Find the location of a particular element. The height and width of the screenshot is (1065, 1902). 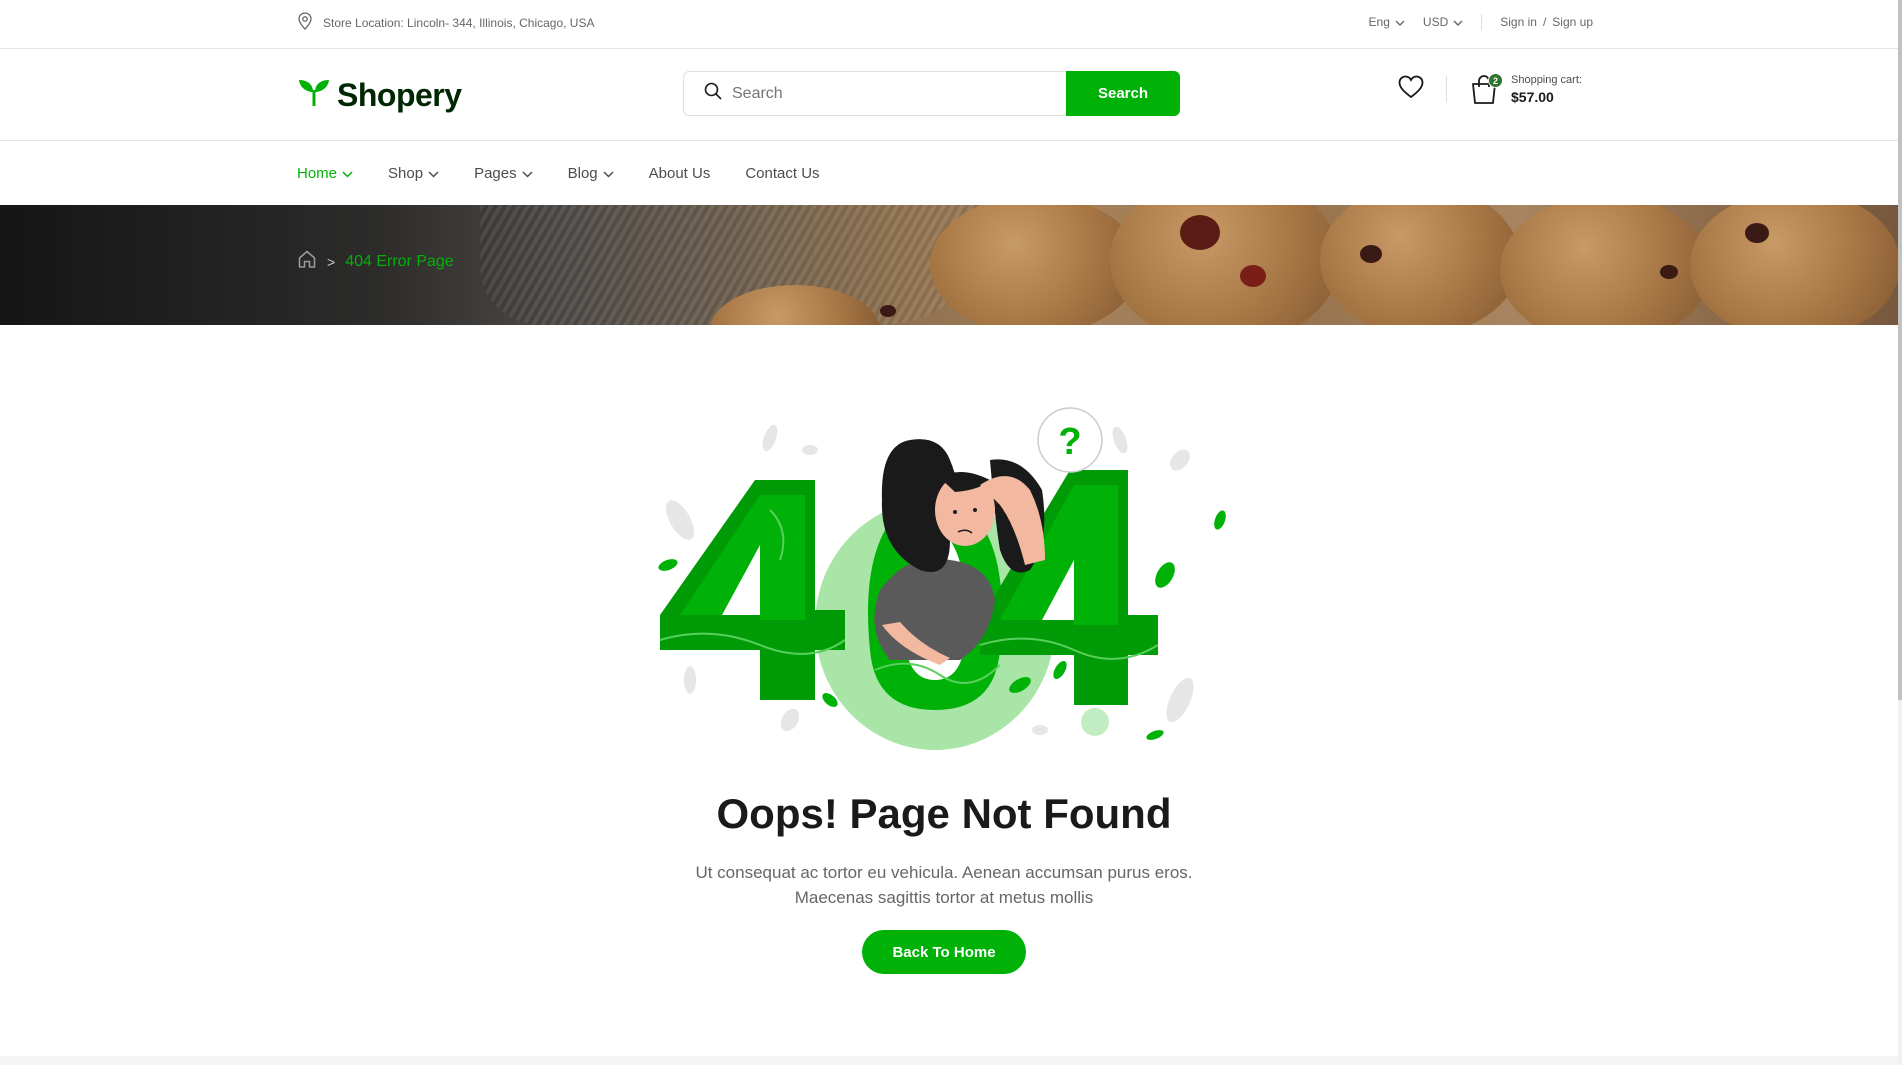

nav-item-label: Blog is located at coordinates (582, 173).